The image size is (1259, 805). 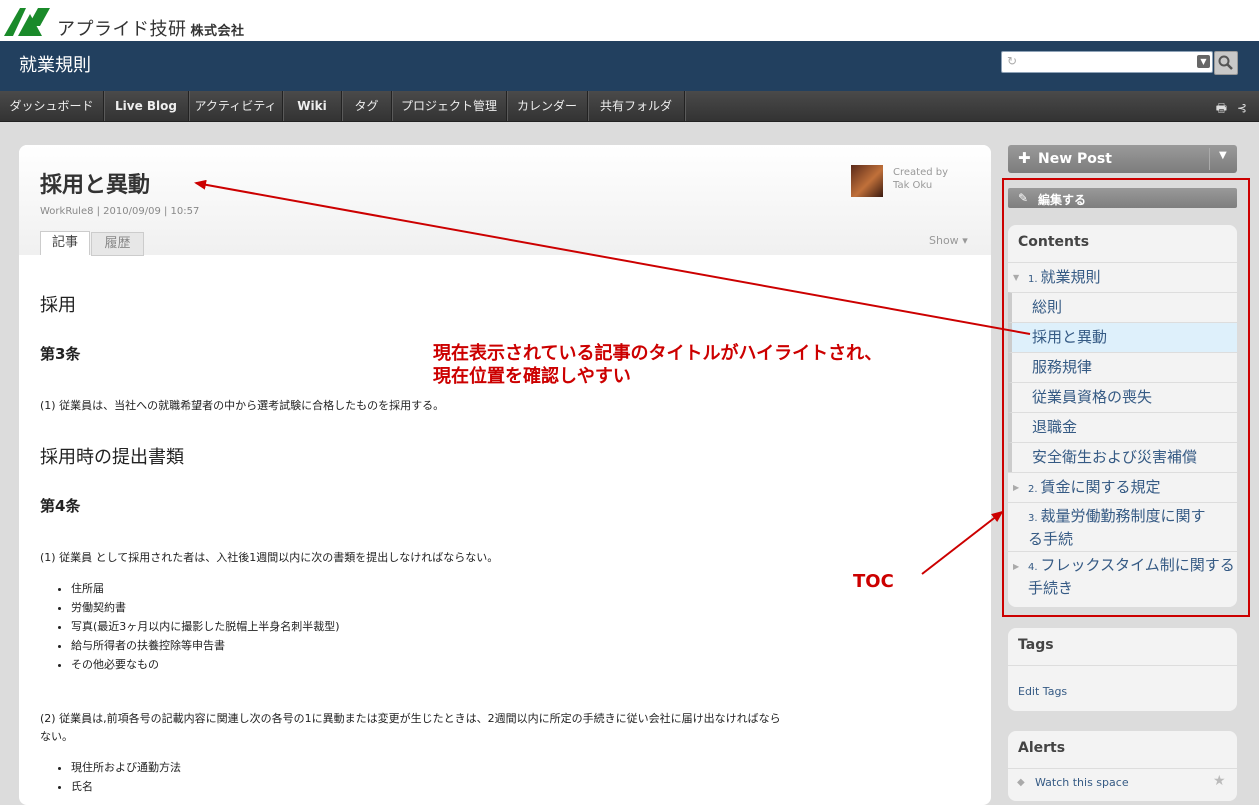 What do you see at coordinates (612, 257) in the screenshot?
I see `arrow-to-title` at bounding box center [612, 257].